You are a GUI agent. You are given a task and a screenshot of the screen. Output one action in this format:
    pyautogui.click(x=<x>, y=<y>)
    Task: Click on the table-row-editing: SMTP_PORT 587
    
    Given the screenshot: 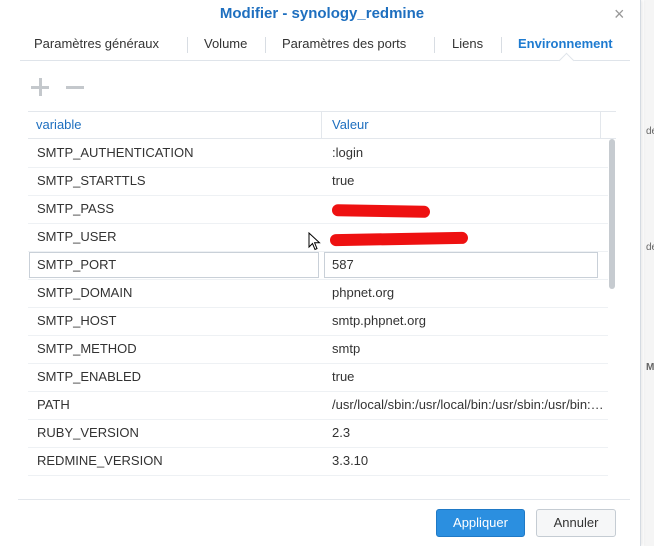 What is the action you would take?
    pyautogui.click(x=318, y=265)
    